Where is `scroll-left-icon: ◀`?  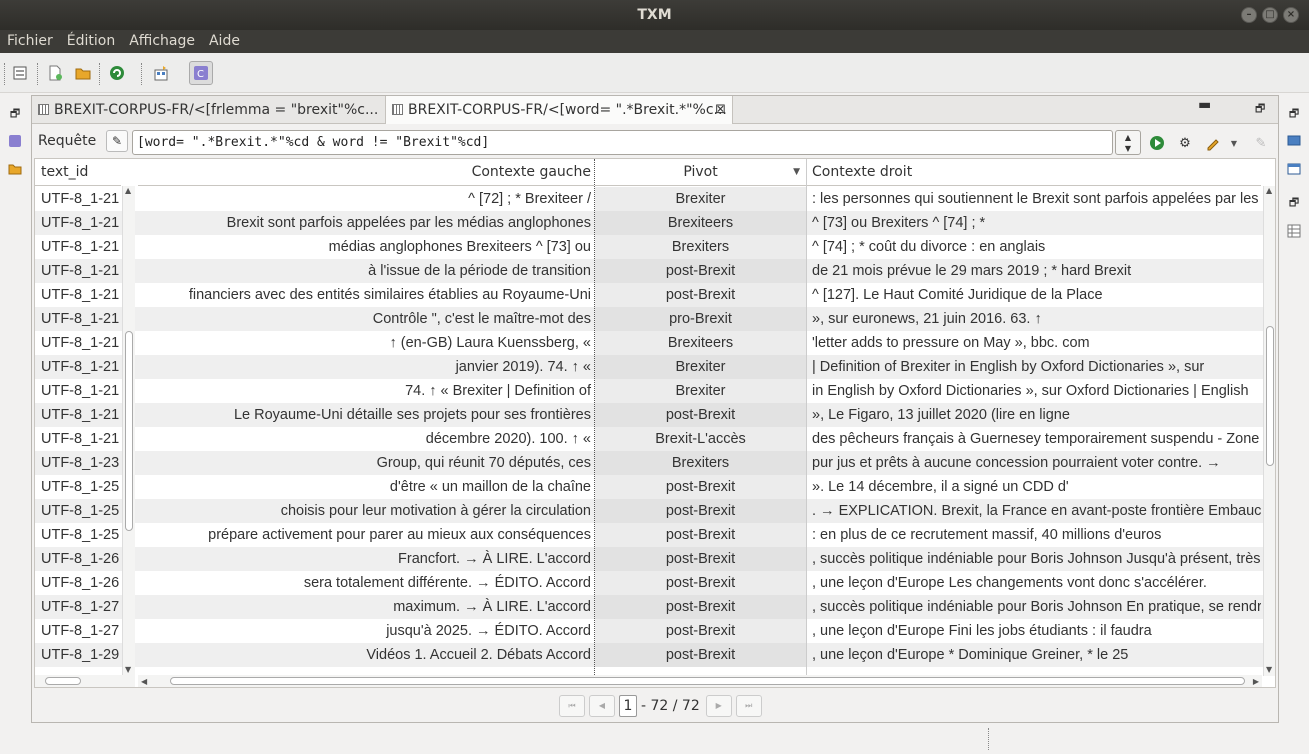 scroll-left-icon: ◀ is located at coordinates (144, 681).